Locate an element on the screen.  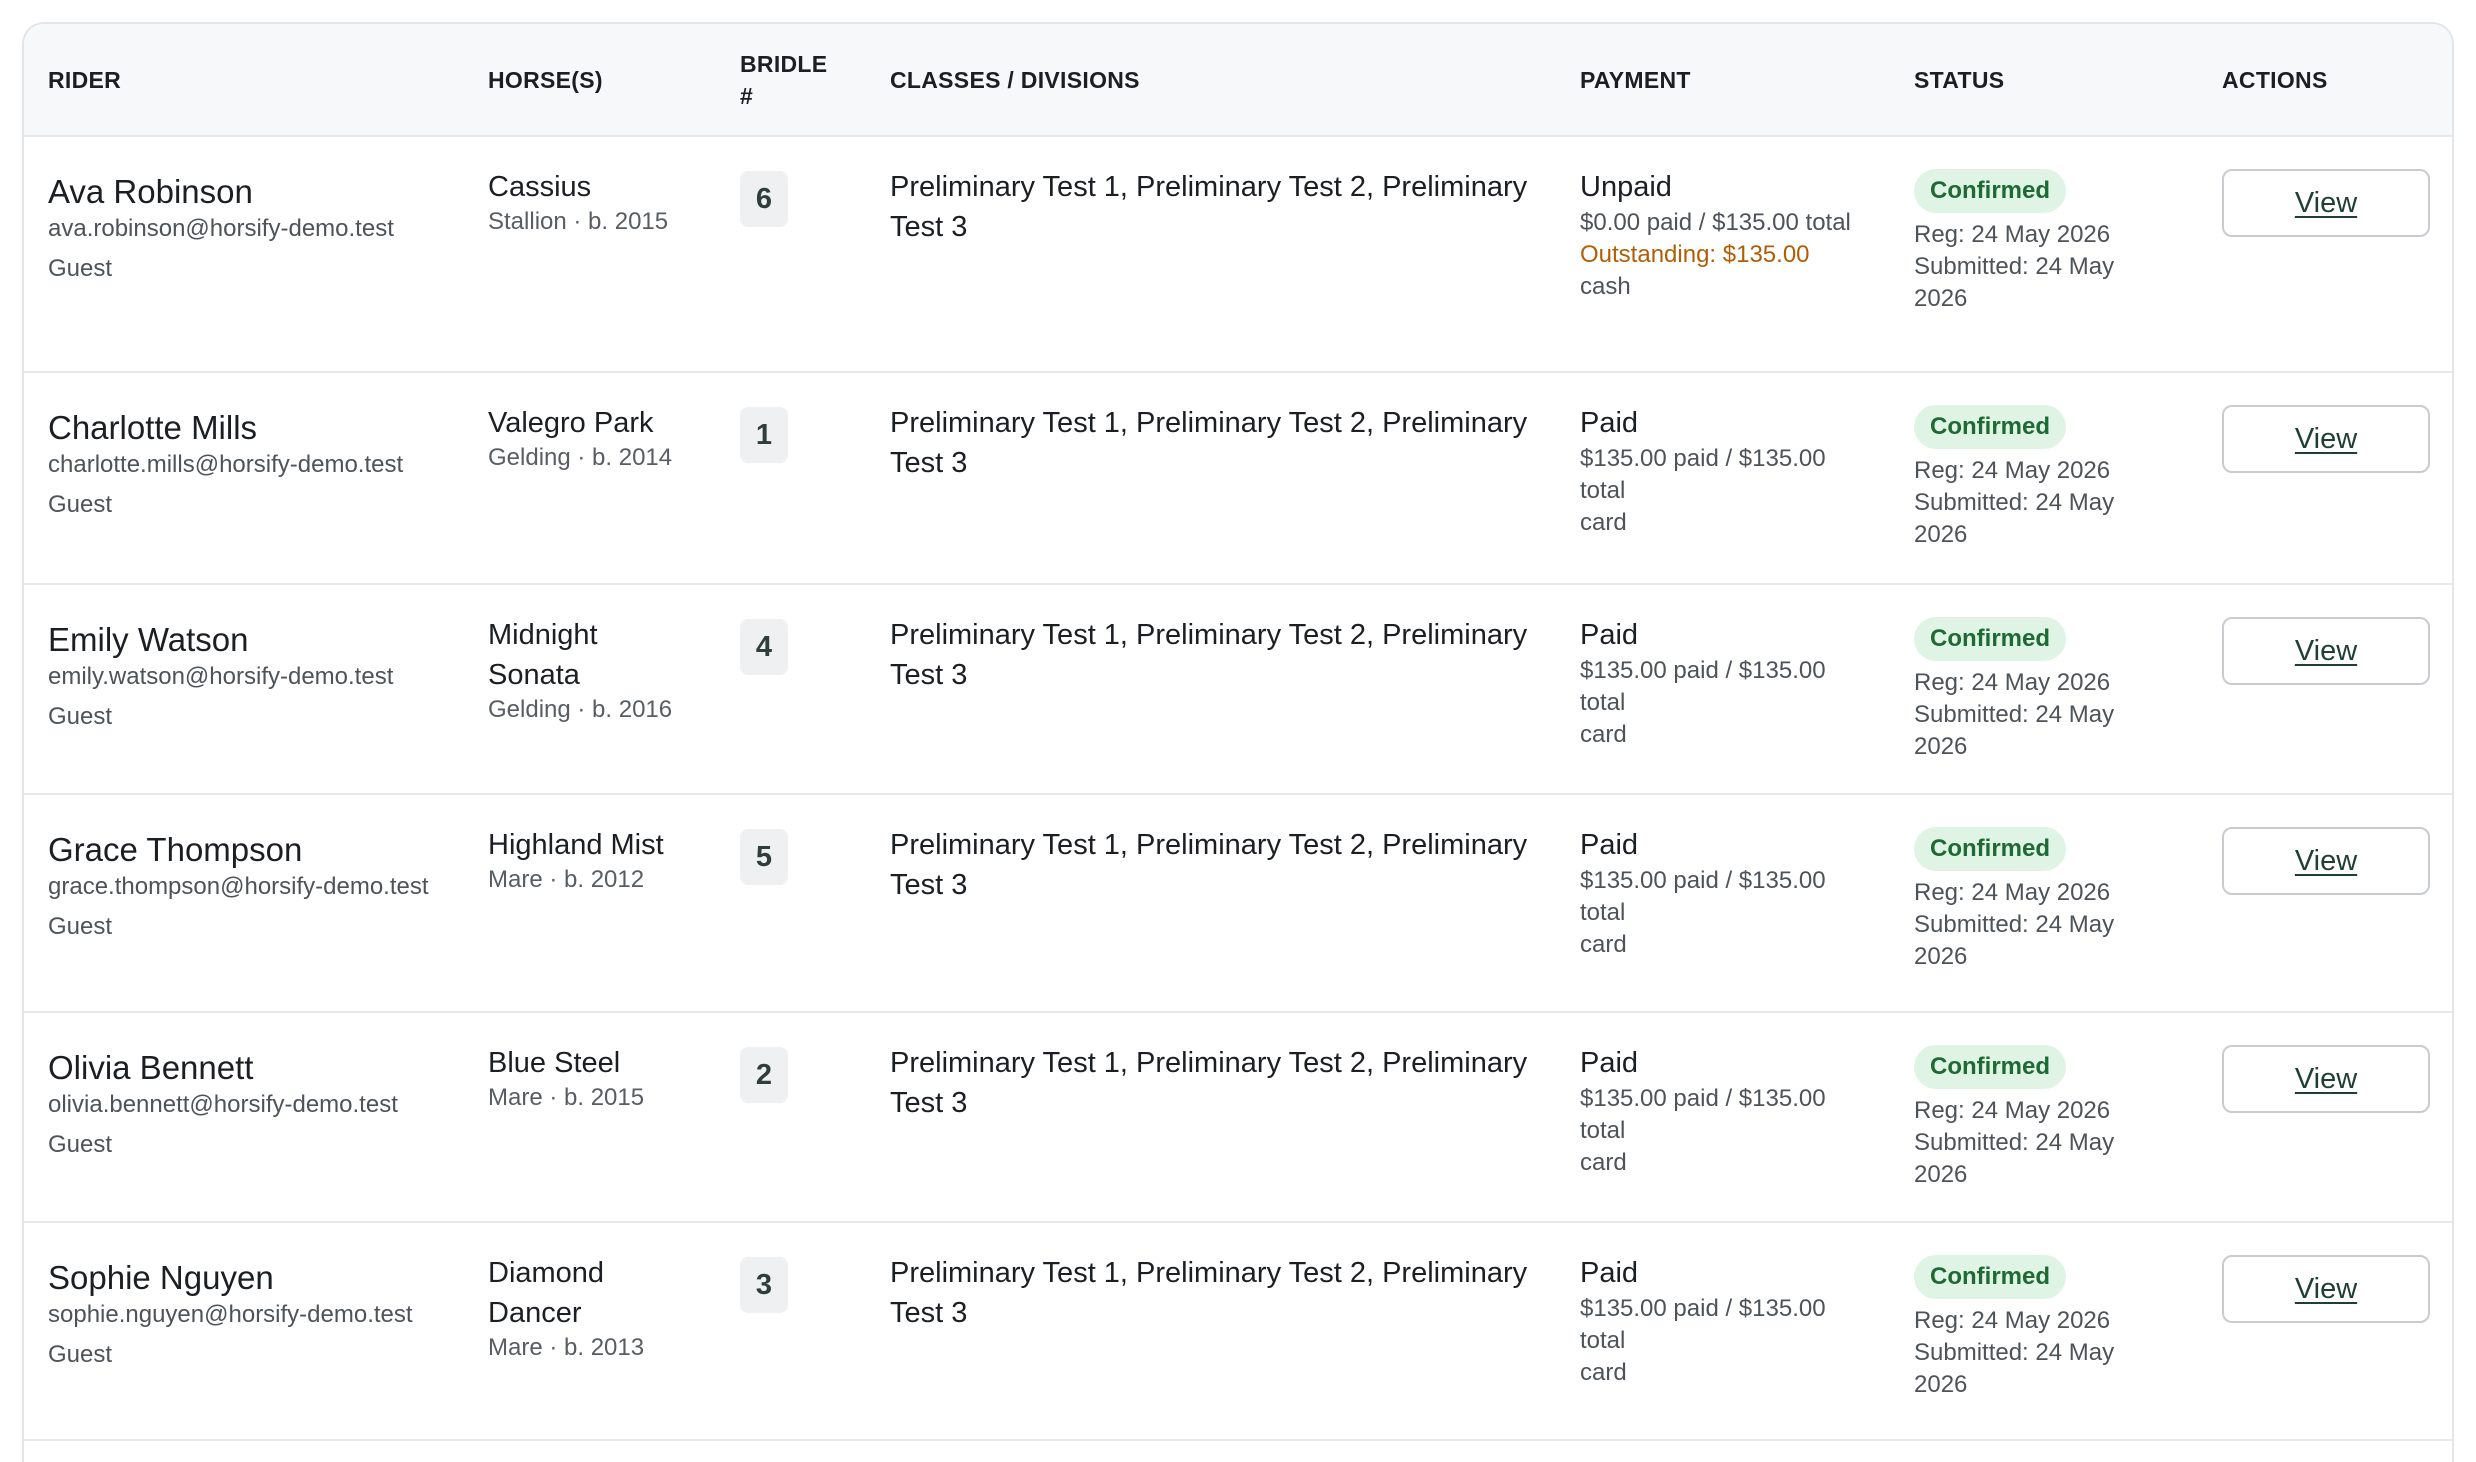
rider-email: olivia.bennett@horsify-demo.test is located at coordinates (223, 1104).